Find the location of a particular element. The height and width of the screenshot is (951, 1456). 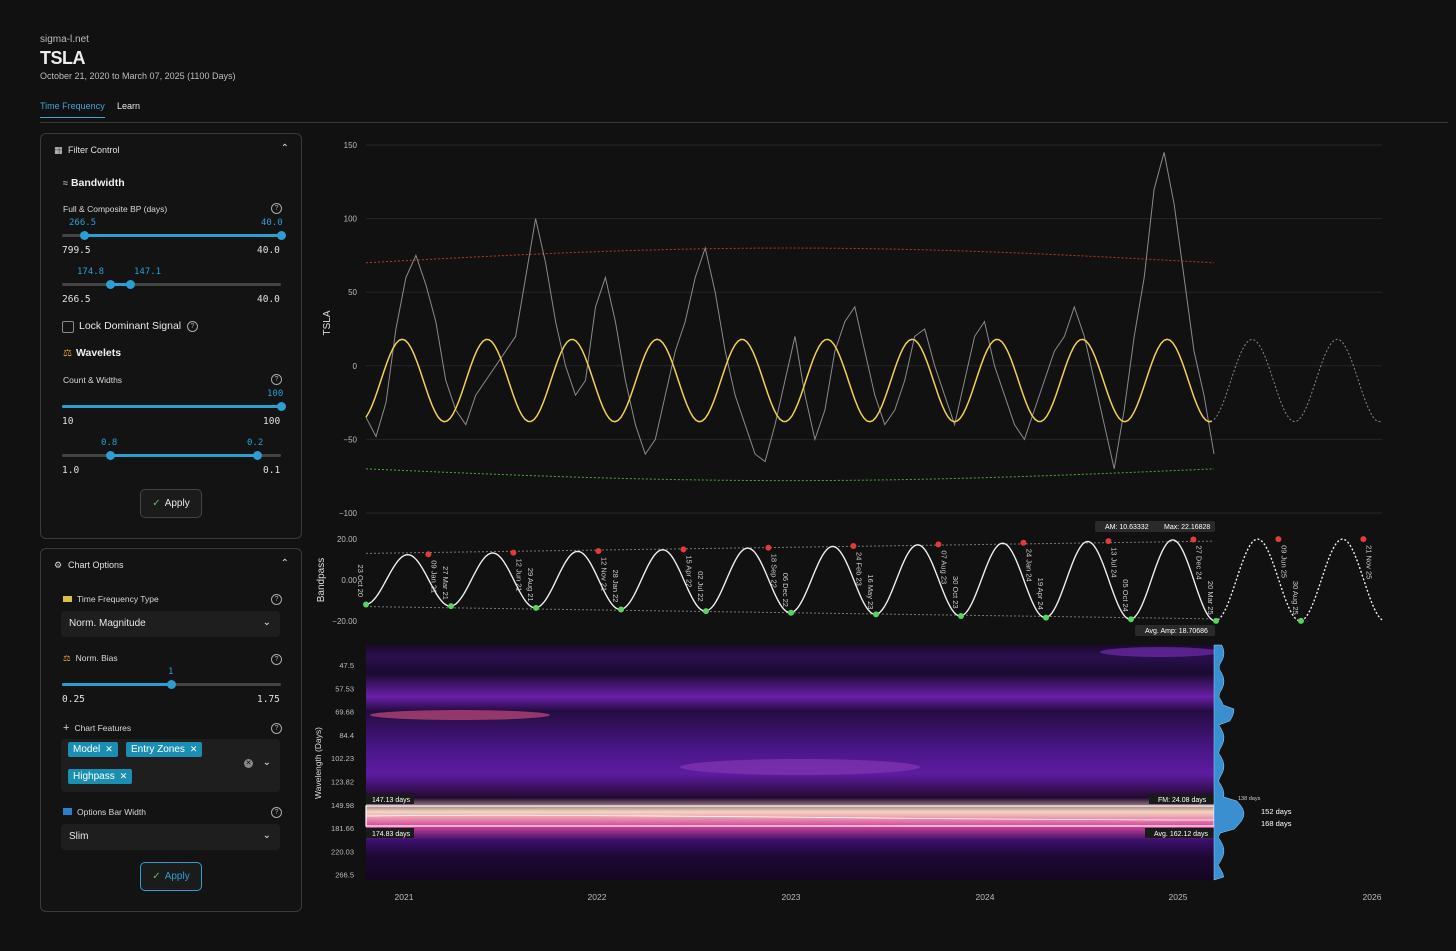

tab-time-frequency: Time Frequency is located at coordinates (72, 109).